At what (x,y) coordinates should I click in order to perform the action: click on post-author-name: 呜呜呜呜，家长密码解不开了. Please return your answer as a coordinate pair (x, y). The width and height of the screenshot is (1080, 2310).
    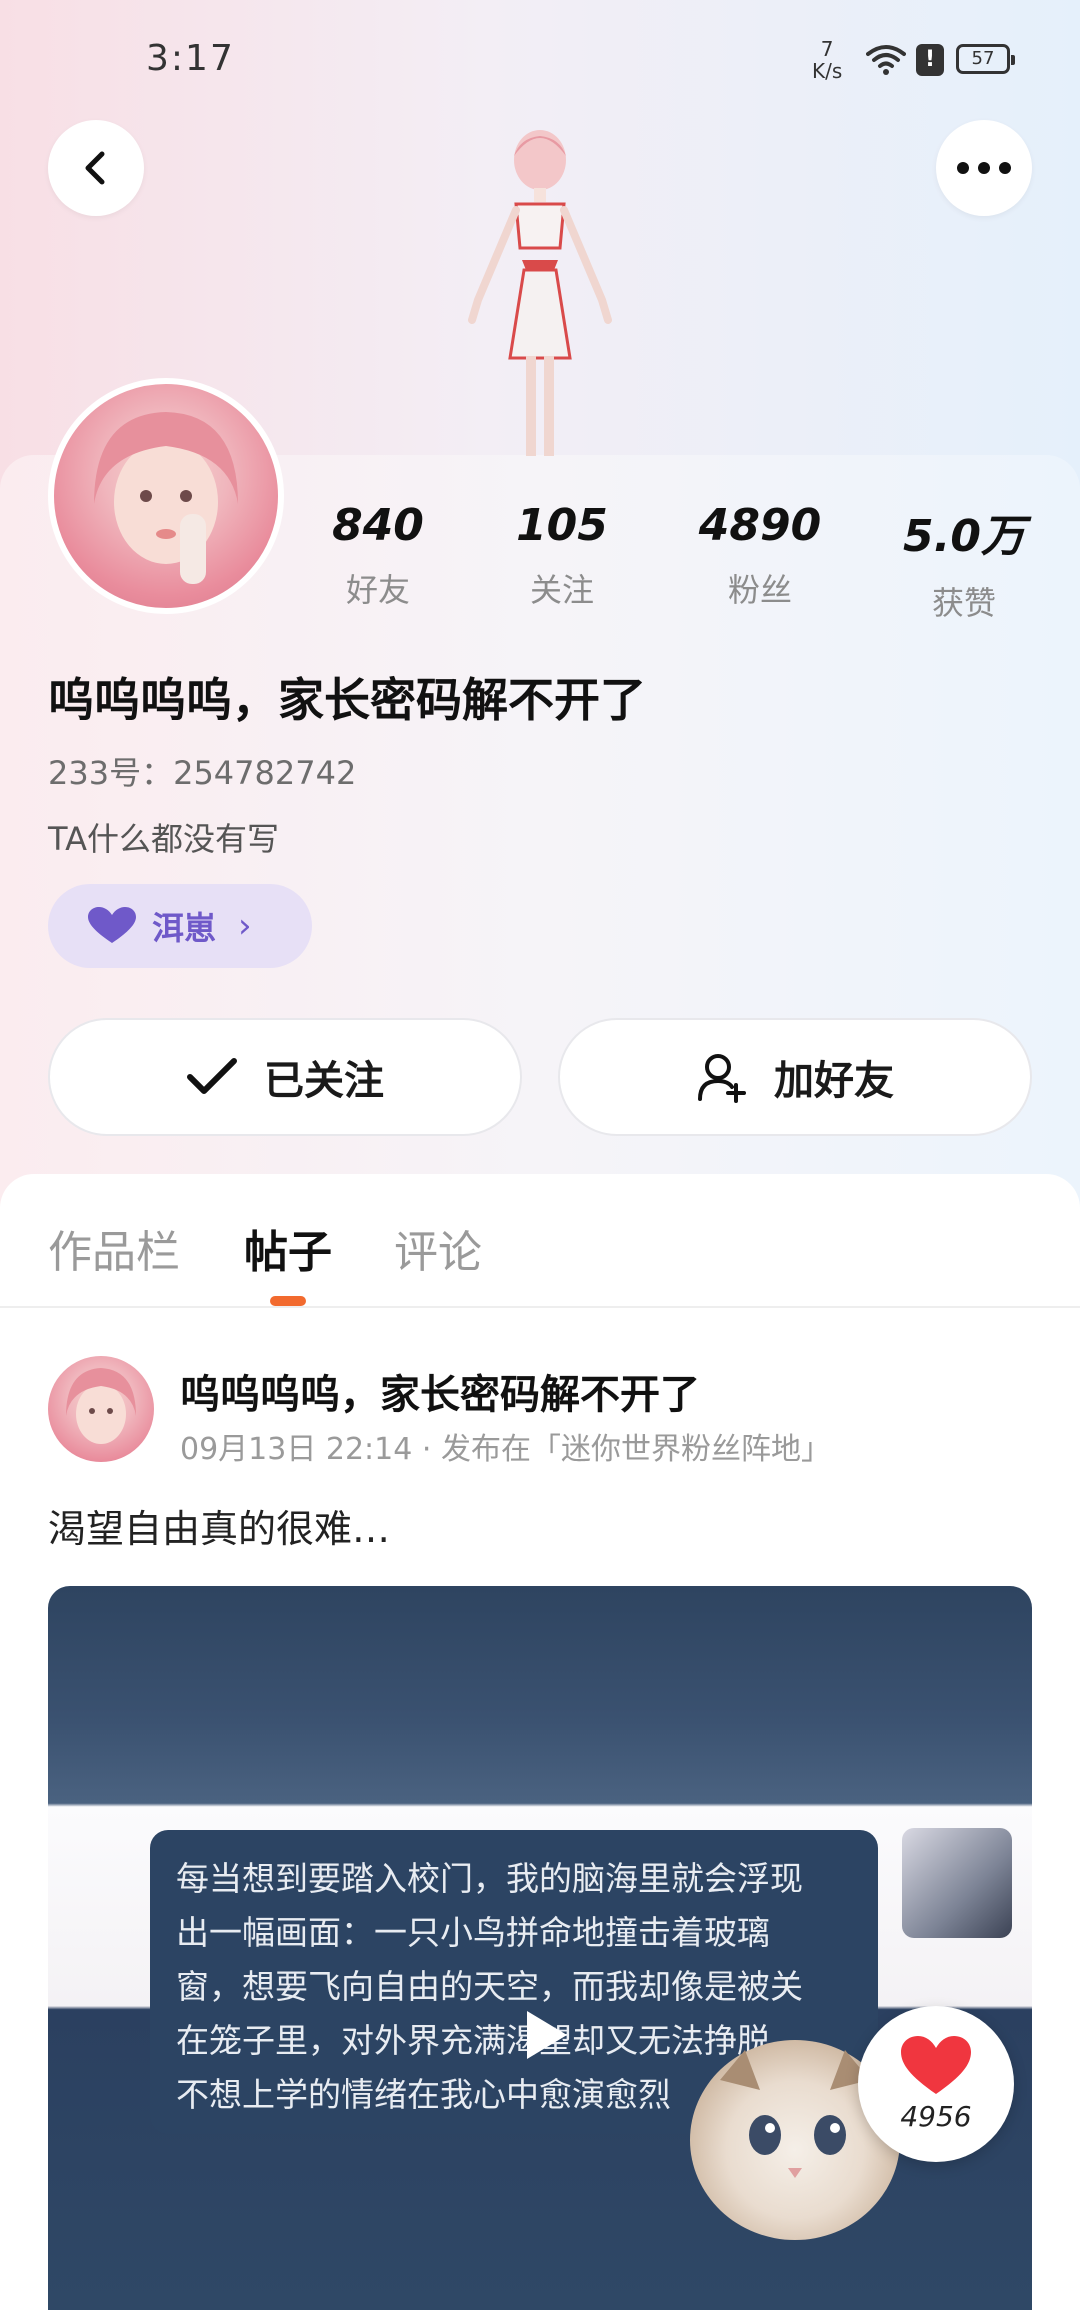
    Looking at the image, I should click on (440, 1391).